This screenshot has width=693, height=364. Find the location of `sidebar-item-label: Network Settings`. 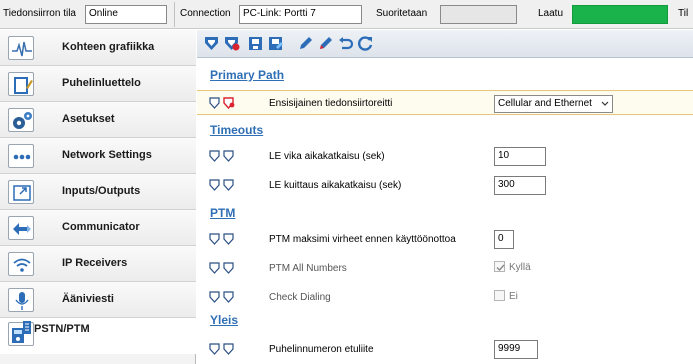

sidebar-item-label: Network Settings is located at coordinates (107, 155).